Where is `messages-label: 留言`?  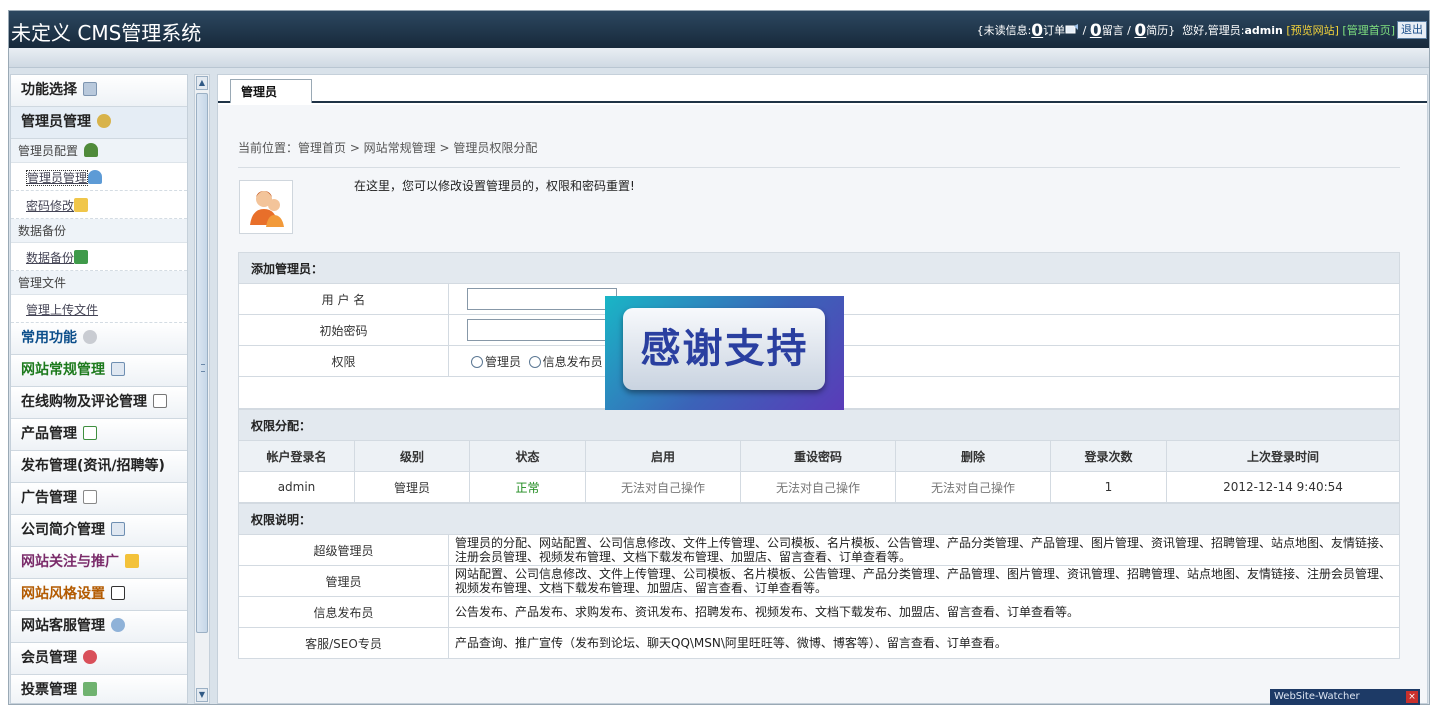 messages-label: 留言 is located at coordinates (1113, 30).